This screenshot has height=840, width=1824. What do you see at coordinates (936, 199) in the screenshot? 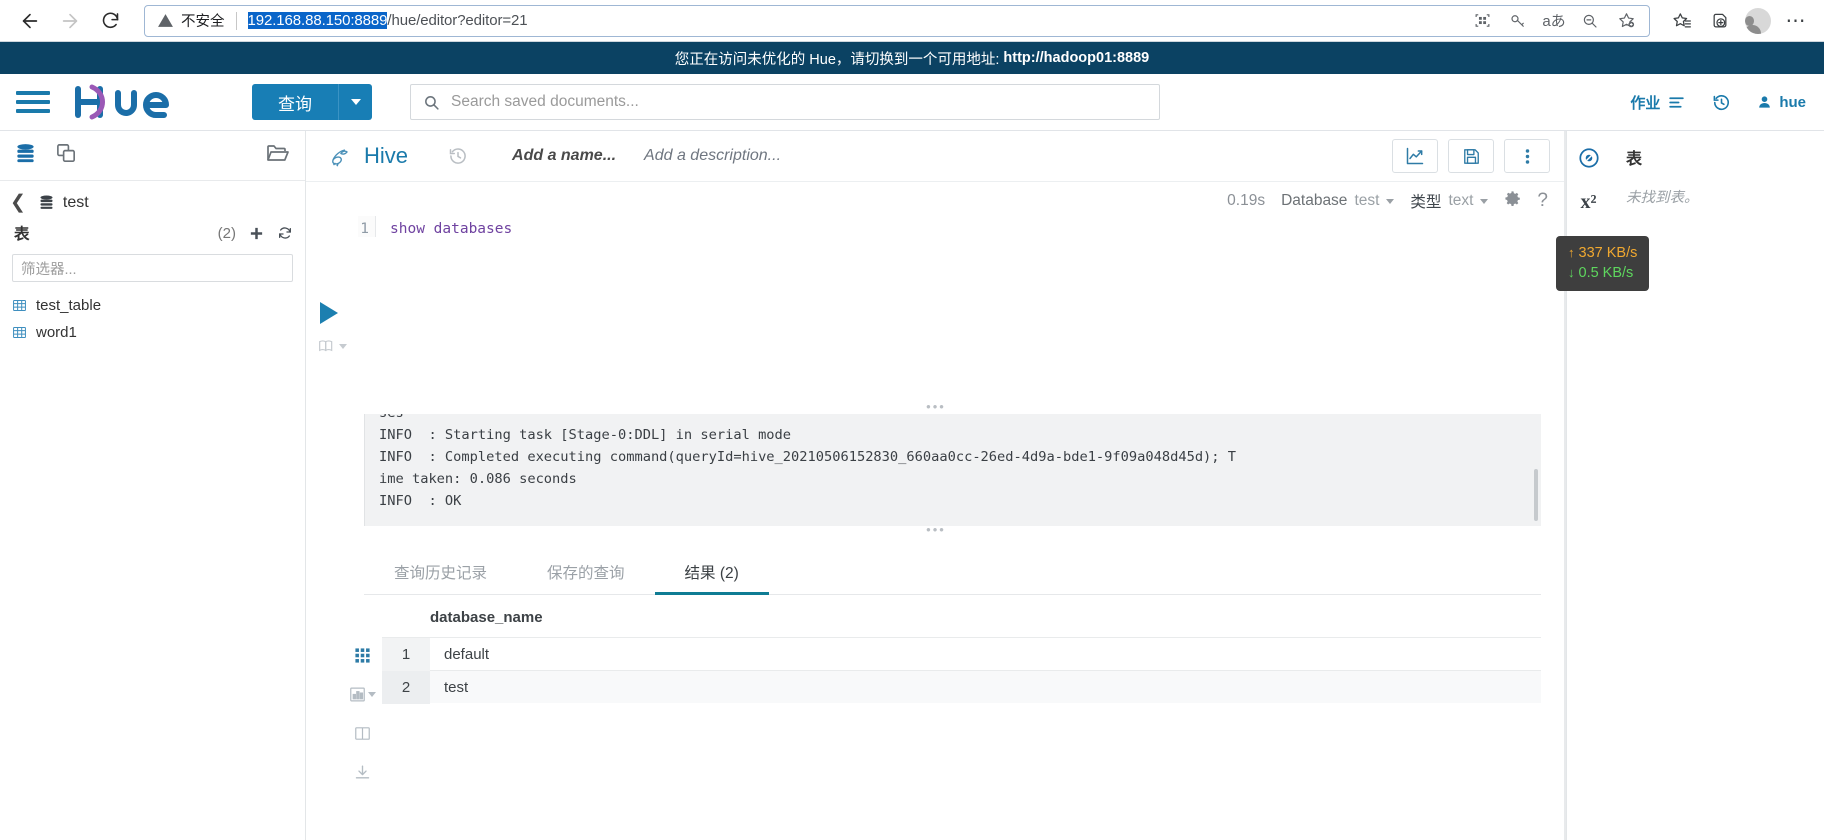
I see `query-meta-bar: 0.19s Database test 类型 text ?` at bounding box center [936, 199].